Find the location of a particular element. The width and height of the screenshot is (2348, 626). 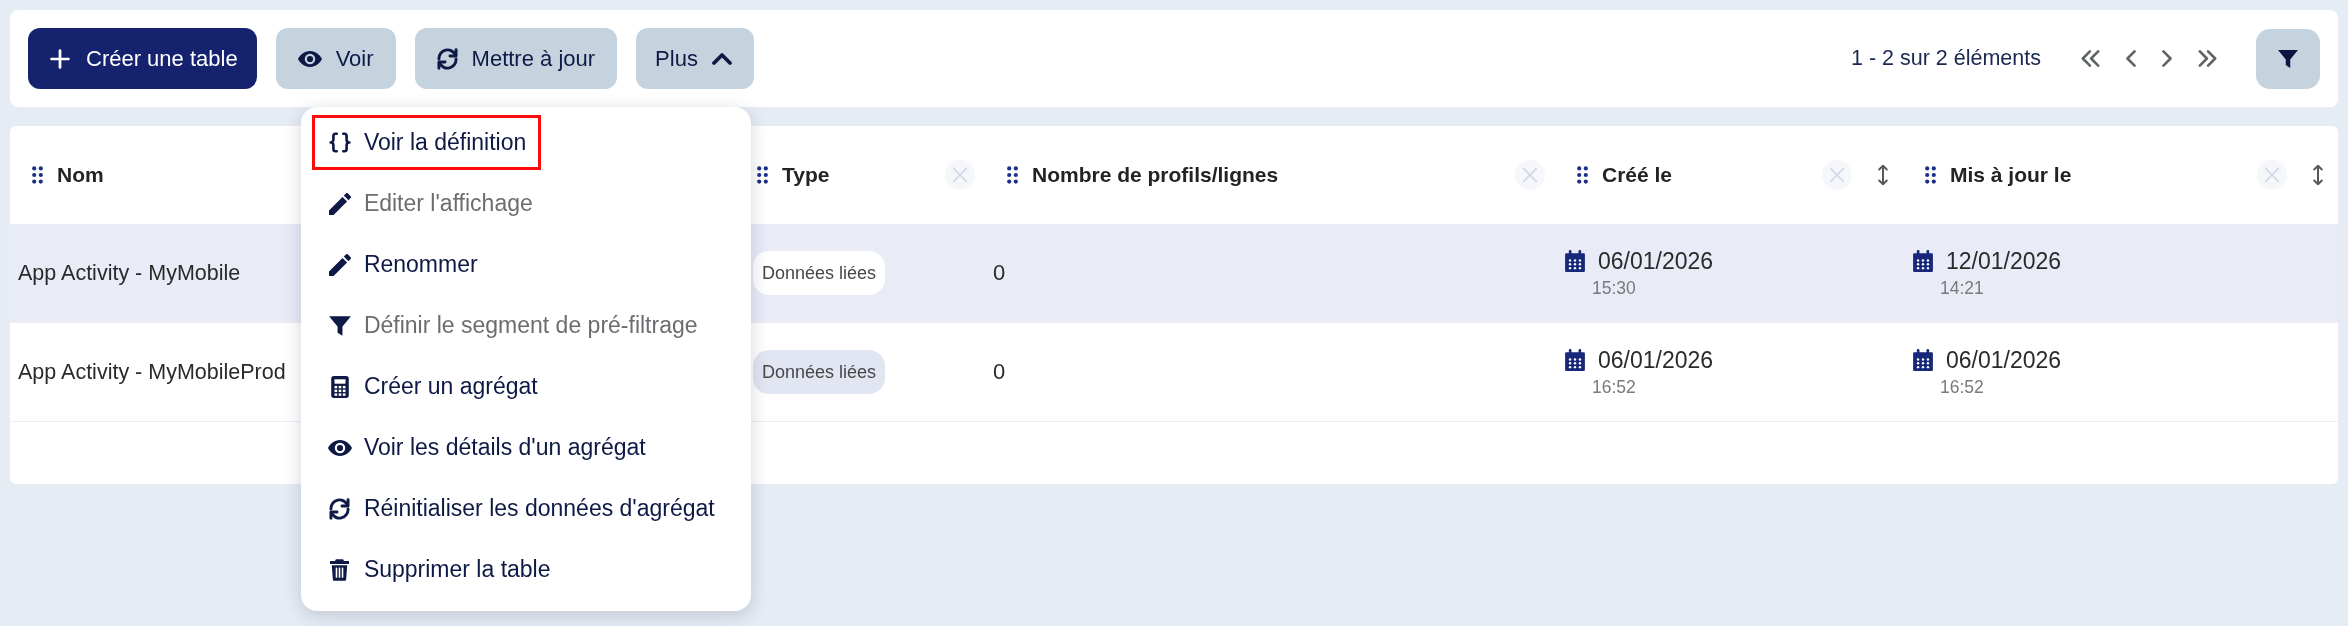

create-button: Créer une table is located at coordinates (142, 58).